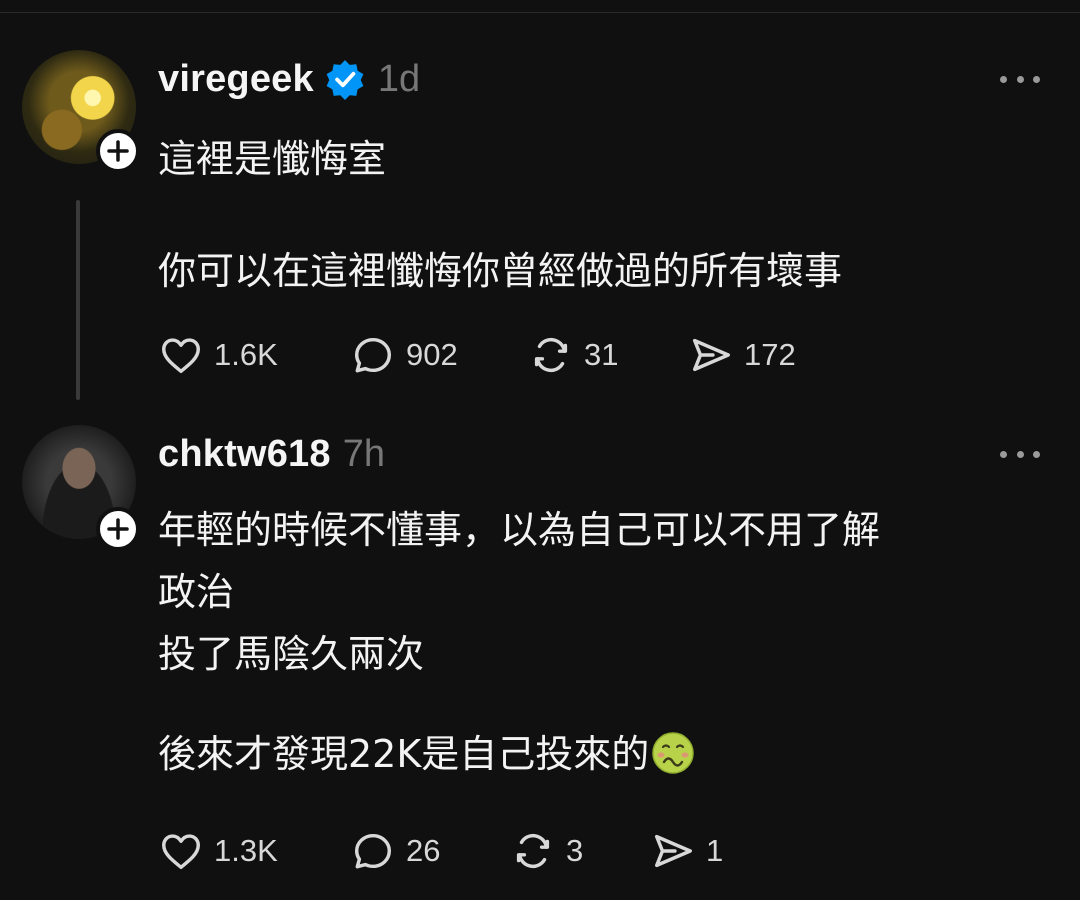  I want to click on repost-count: 3, so click(575, 850).